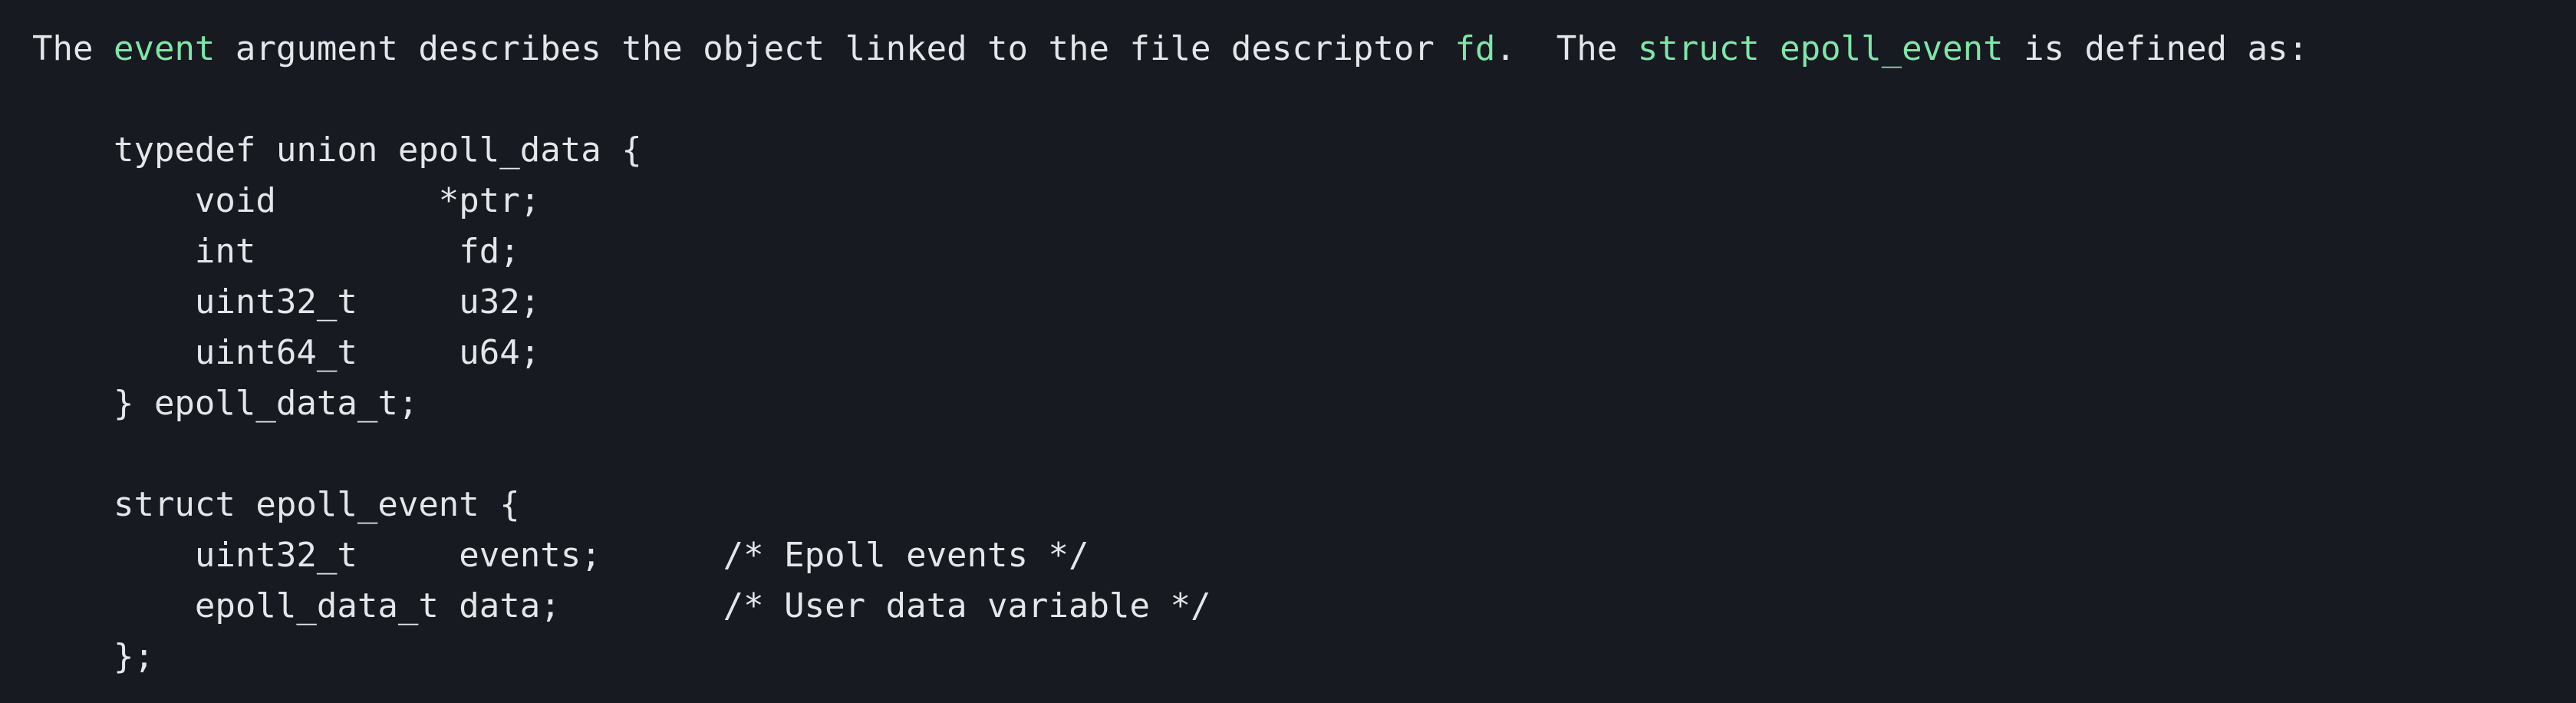 This screenshot has height=703, width=2576. I want to click on code-union-ptr: void *ptr;, so click(286, 201).